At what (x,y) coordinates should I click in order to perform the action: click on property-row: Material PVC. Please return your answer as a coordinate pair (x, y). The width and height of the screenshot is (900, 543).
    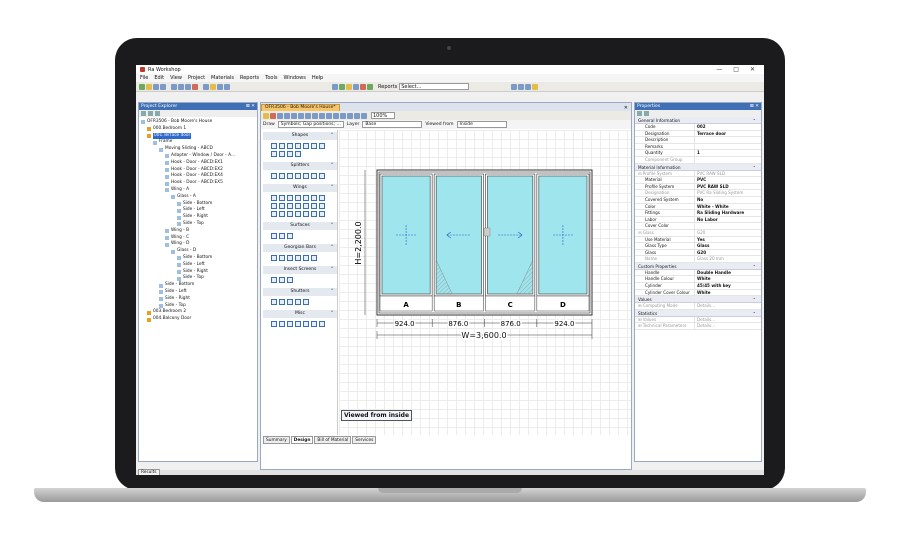
    Looking at the image, I should click on (698, 180).